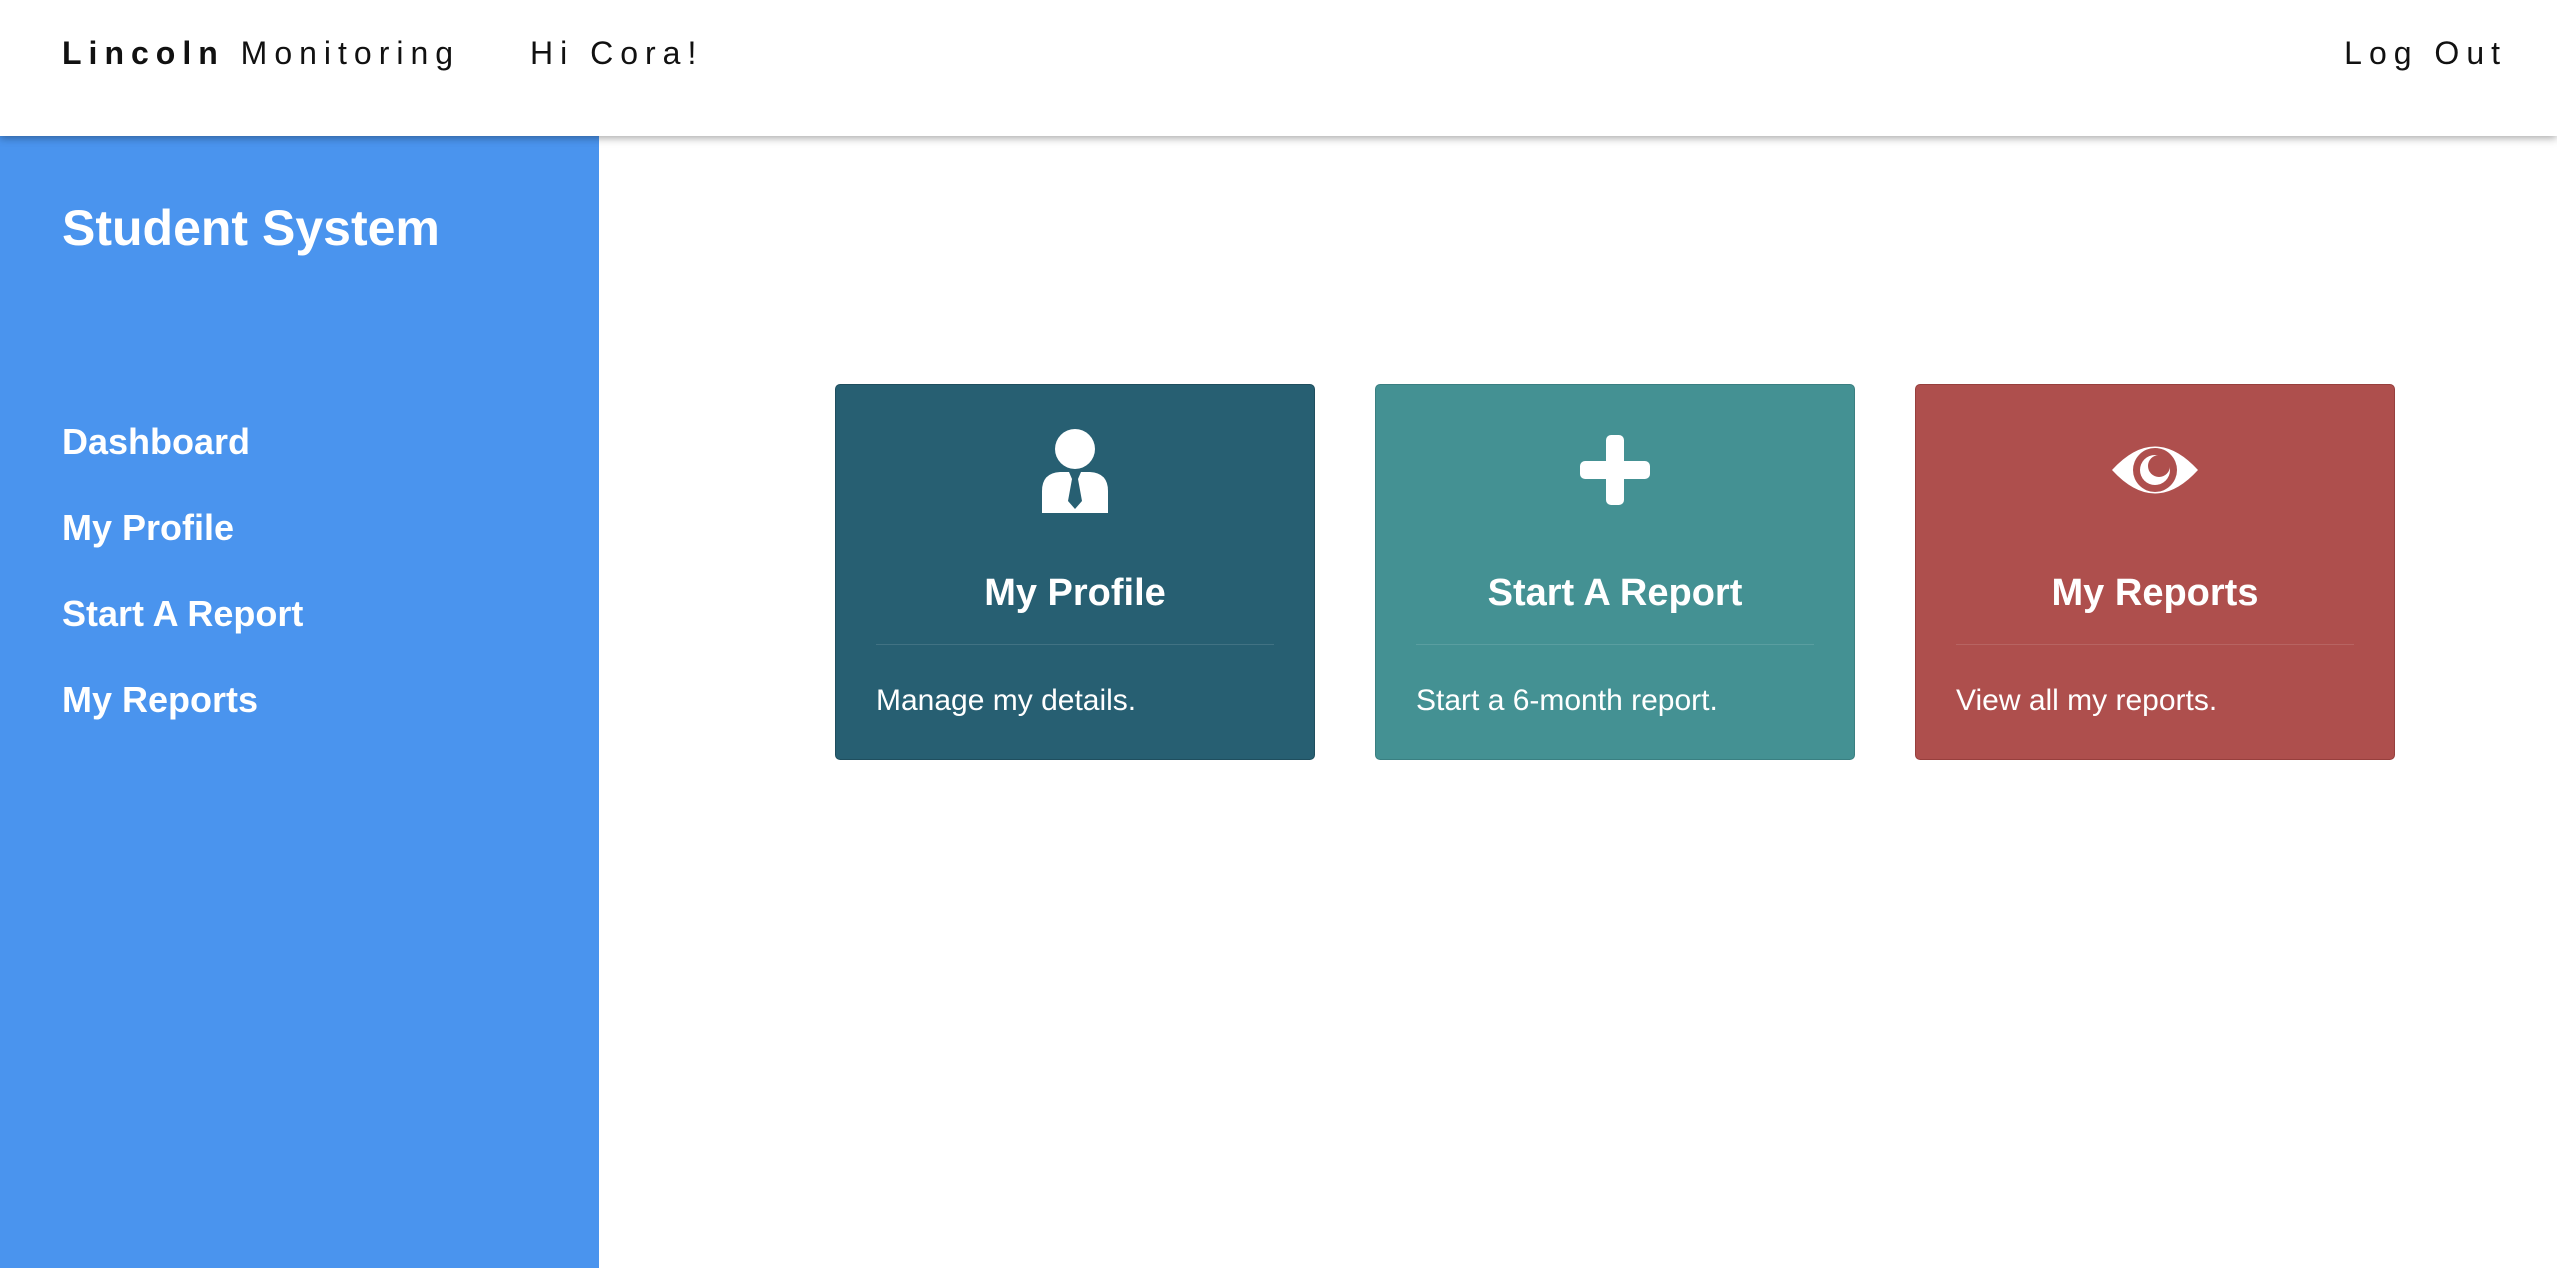  What do you see at coordinates (2425, 53) in the screenshot?
I see `logout-link: Log Out` at bounding box center [2425, 53].